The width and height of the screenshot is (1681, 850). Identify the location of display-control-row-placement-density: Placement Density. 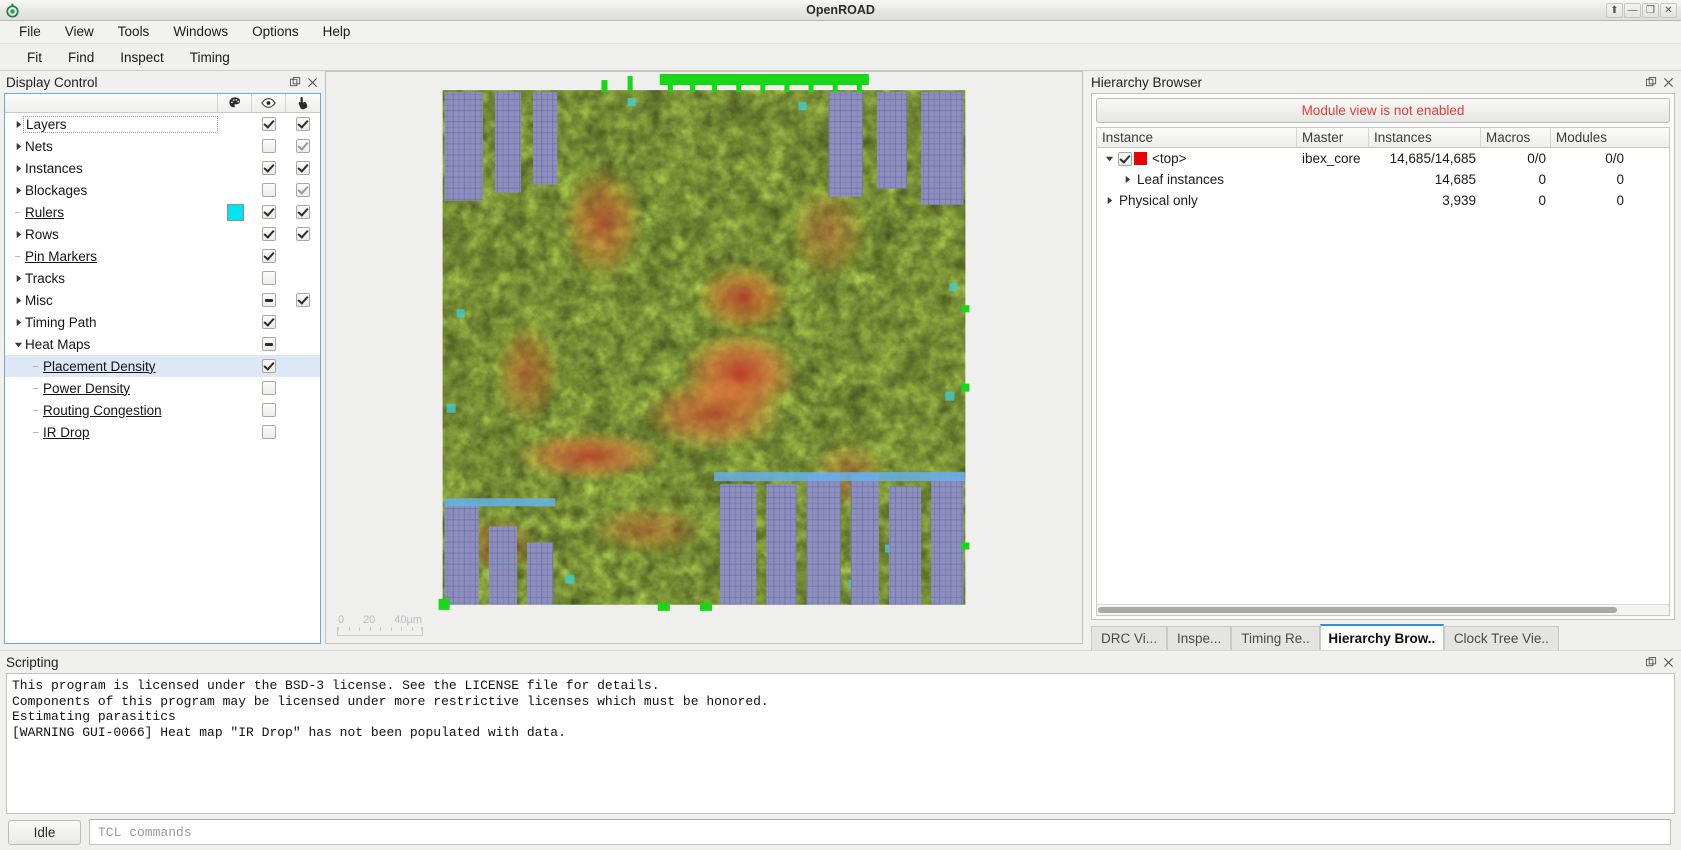
(162, 366).